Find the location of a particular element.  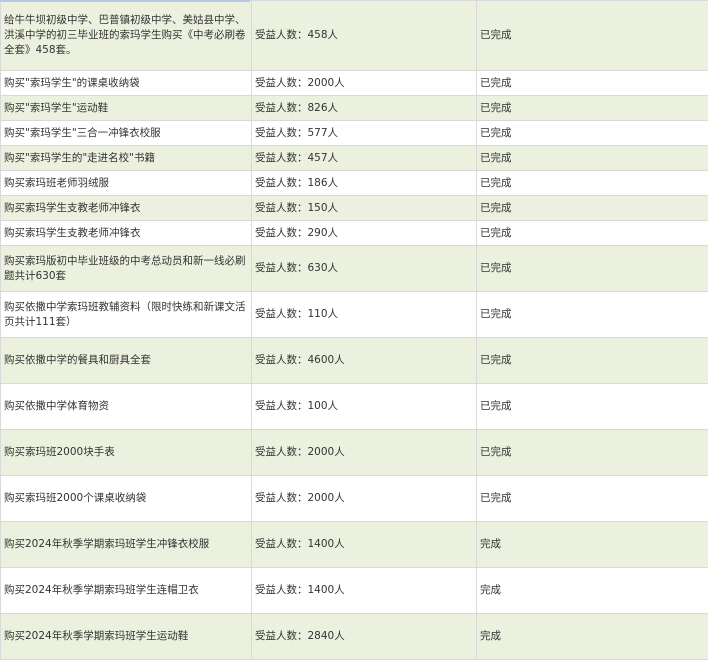

table-row: 购买索玛班2000个课桌收纳袋 受益人数：2000人 已完成 is located at coordinates (354, 498).